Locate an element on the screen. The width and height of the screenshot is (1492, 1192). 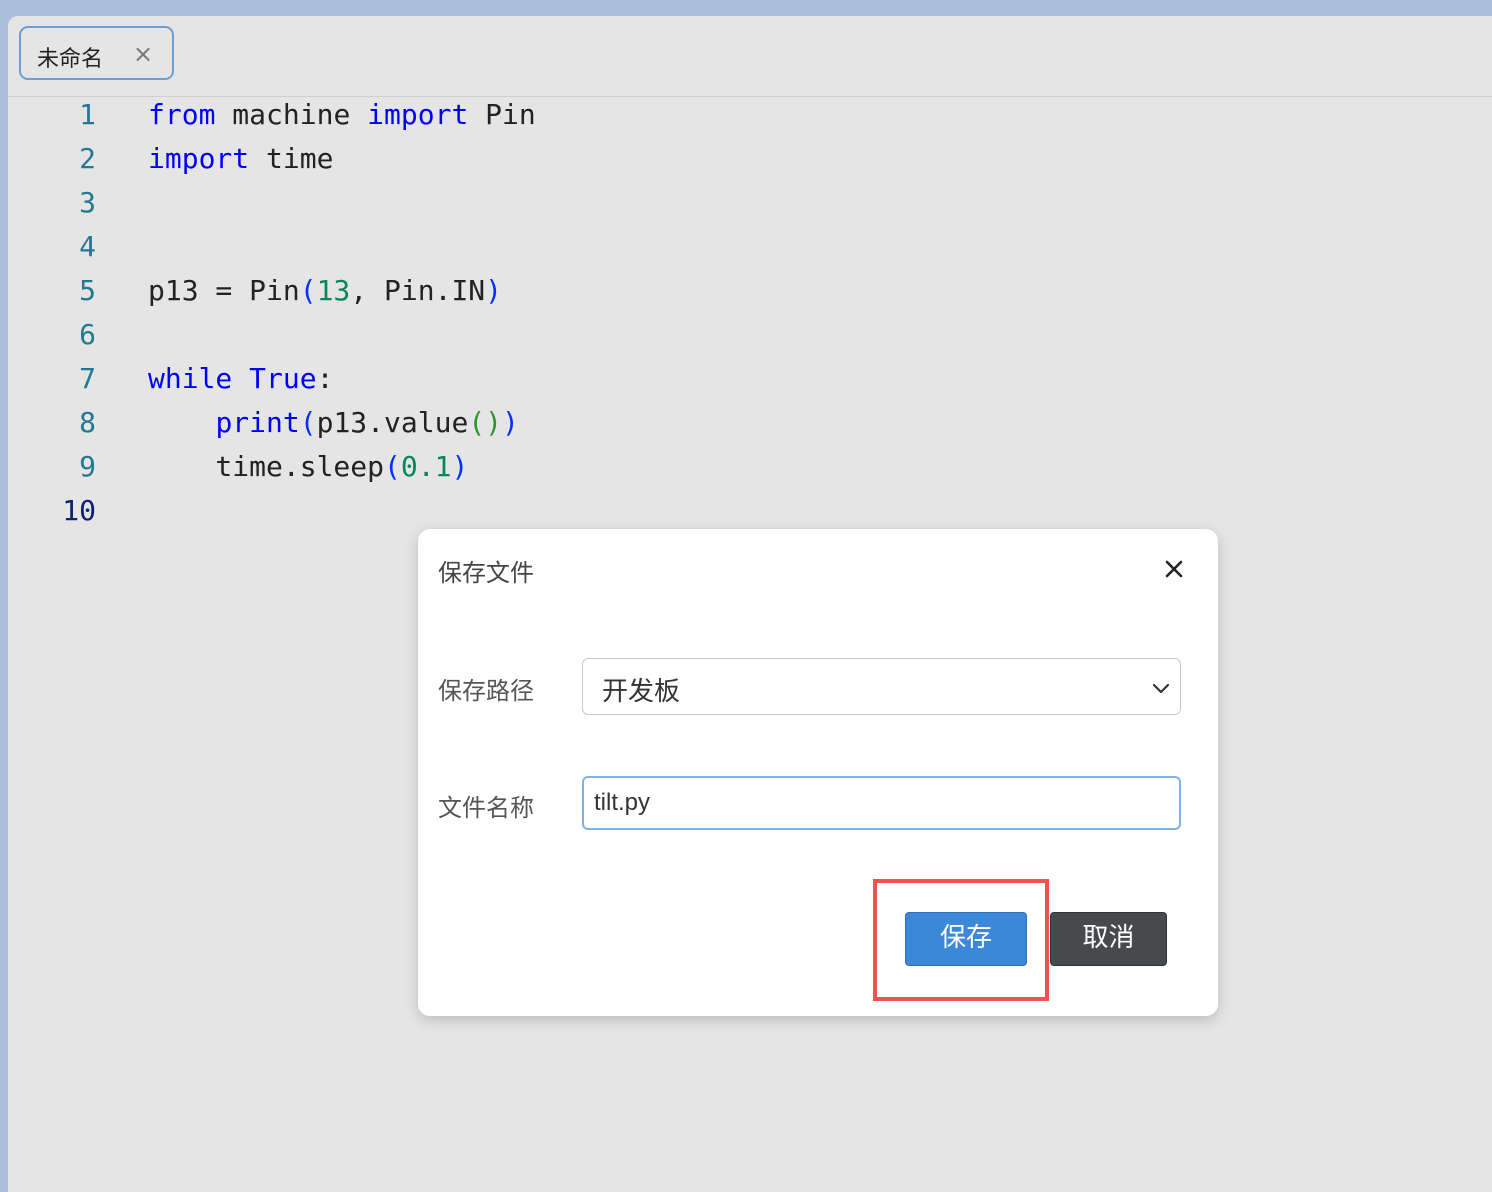
code-text: p13 = Pin(13, Pin.IN) is located at coordinates (325, 290).